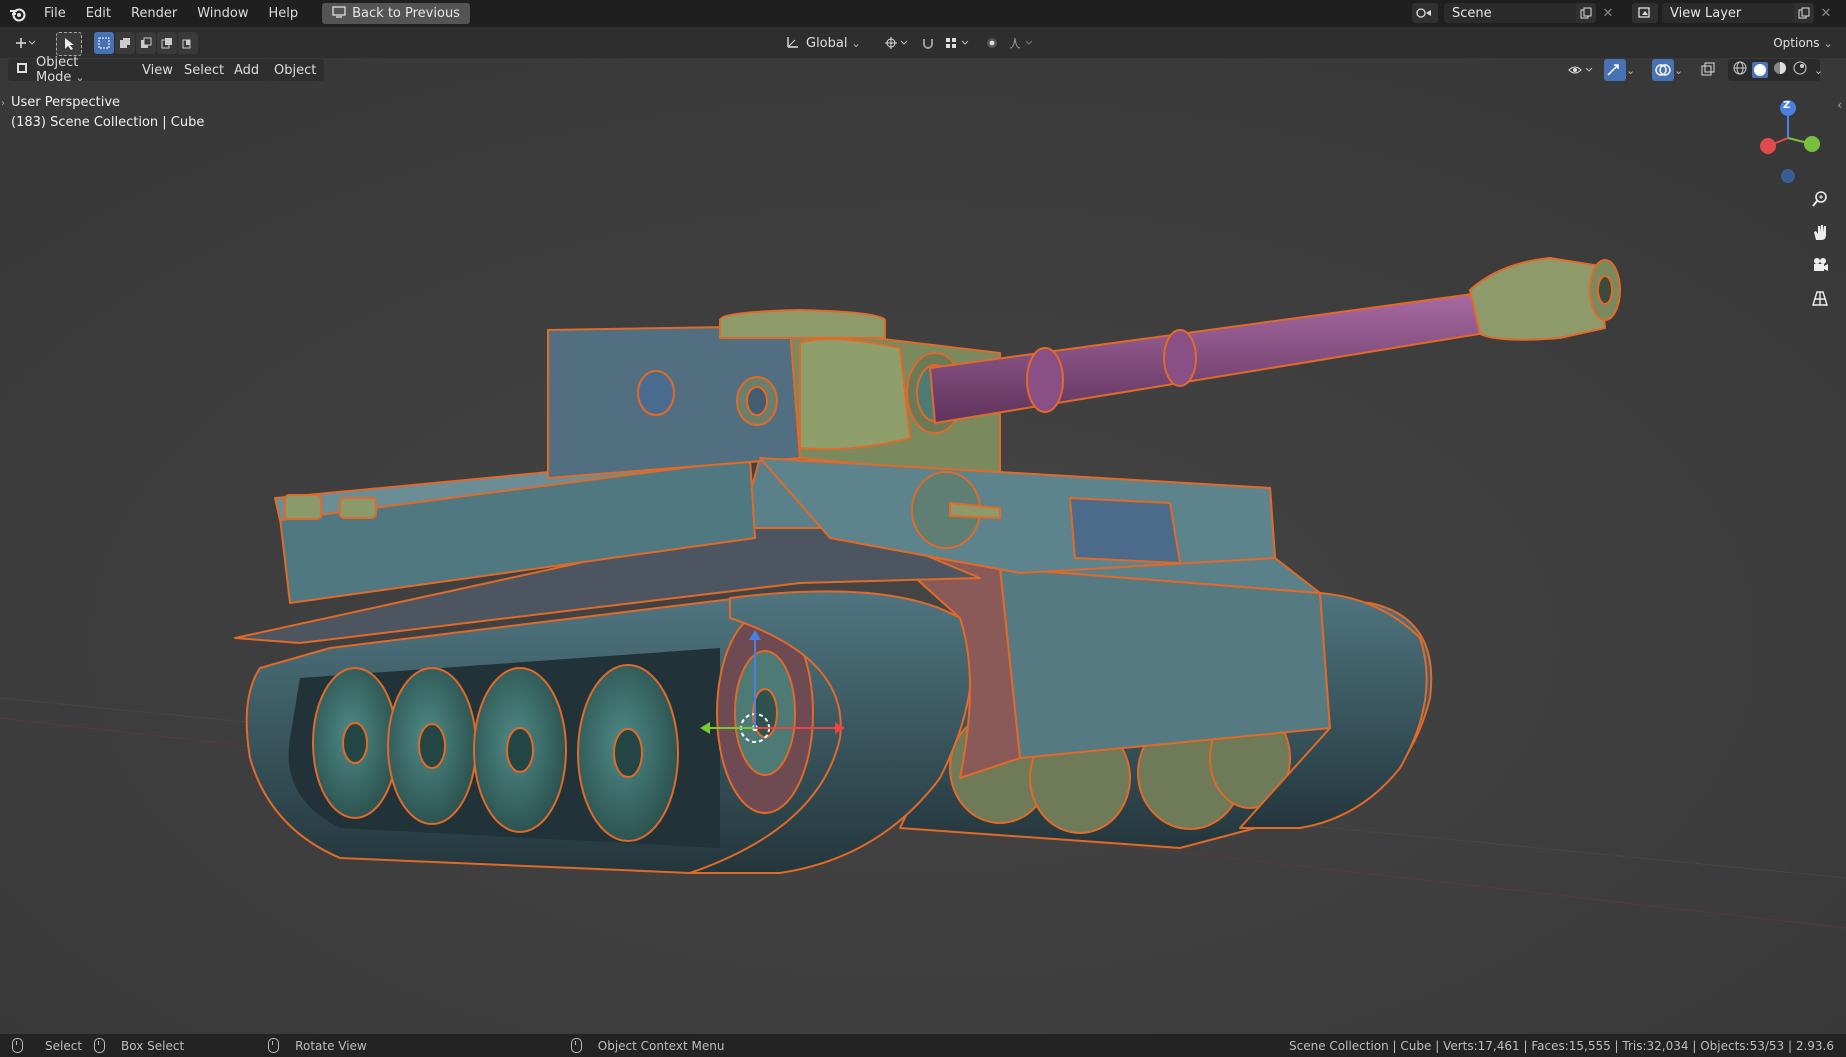  Describe the element at coordinates (153, 1045) in the screenshot. I see `status-box-select-label: Box Select` at that location.